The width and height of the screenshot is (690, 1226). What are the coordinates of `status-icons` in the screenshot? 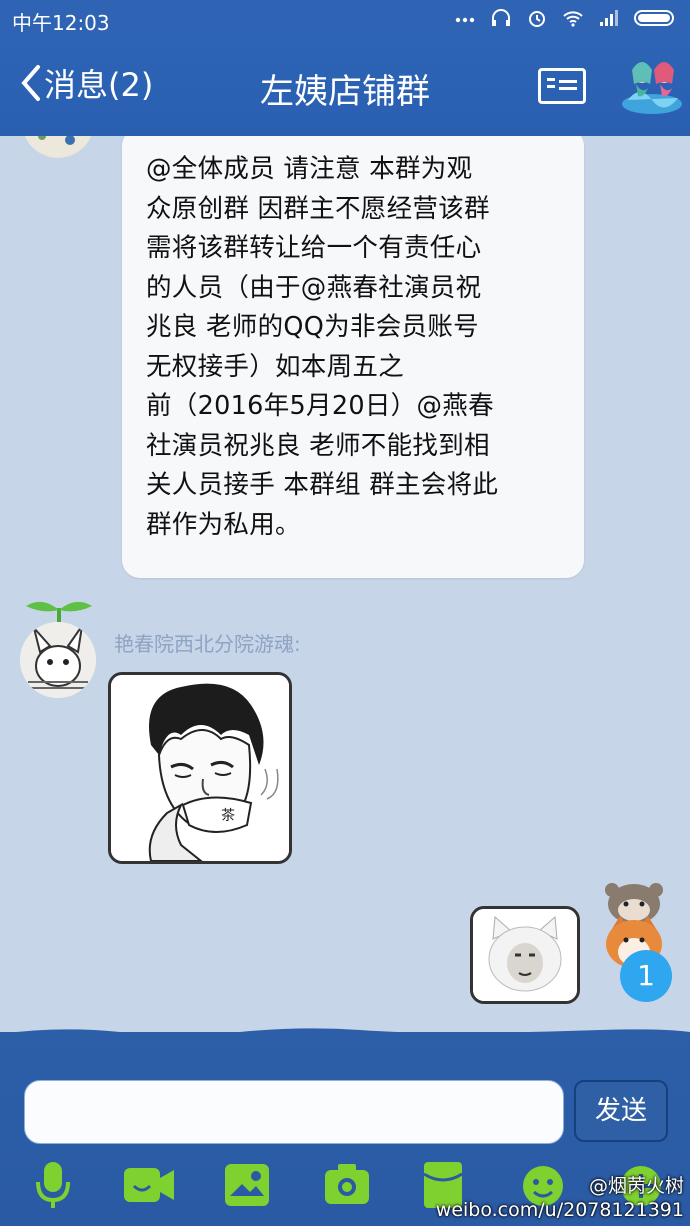 It's located at (566, 18).